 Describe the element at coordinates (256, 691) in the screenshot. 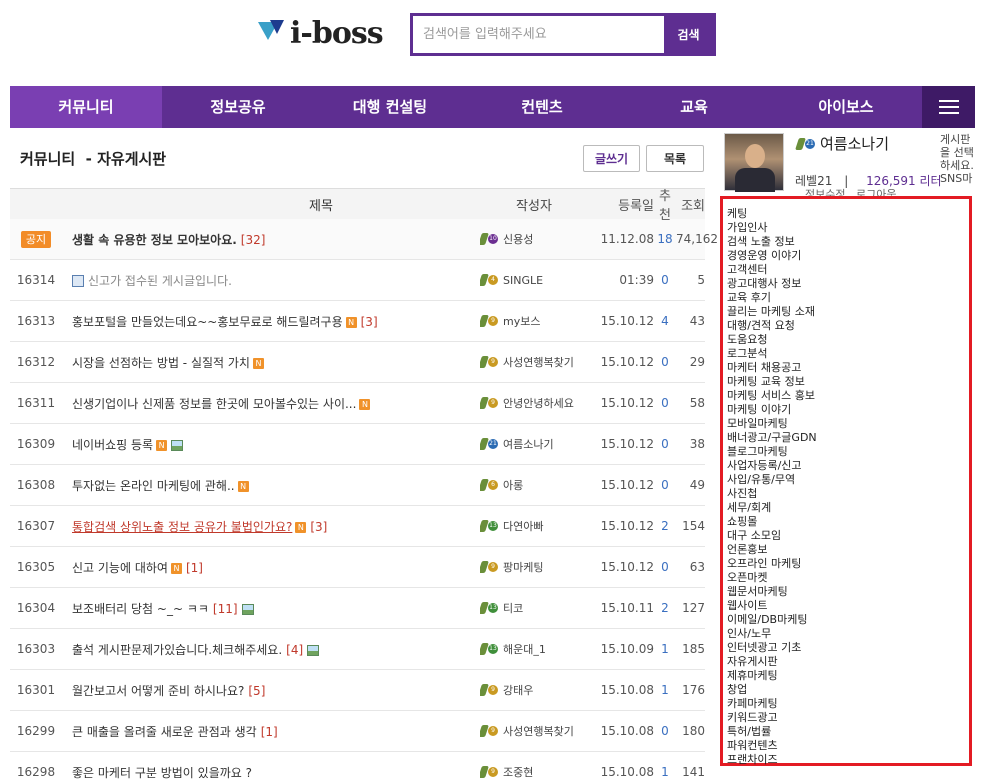

I see `comment-count: [5]` at that location.